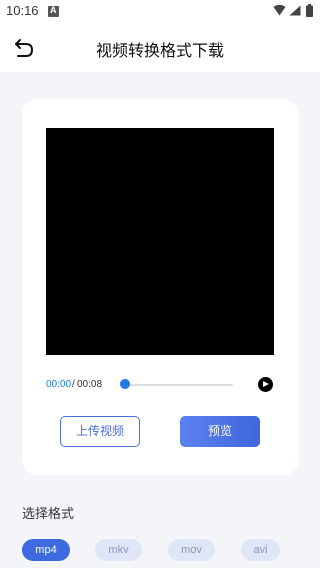 The image size is (320, 568). I want to click on format-option-mp4: mp4, so click(46, 550).